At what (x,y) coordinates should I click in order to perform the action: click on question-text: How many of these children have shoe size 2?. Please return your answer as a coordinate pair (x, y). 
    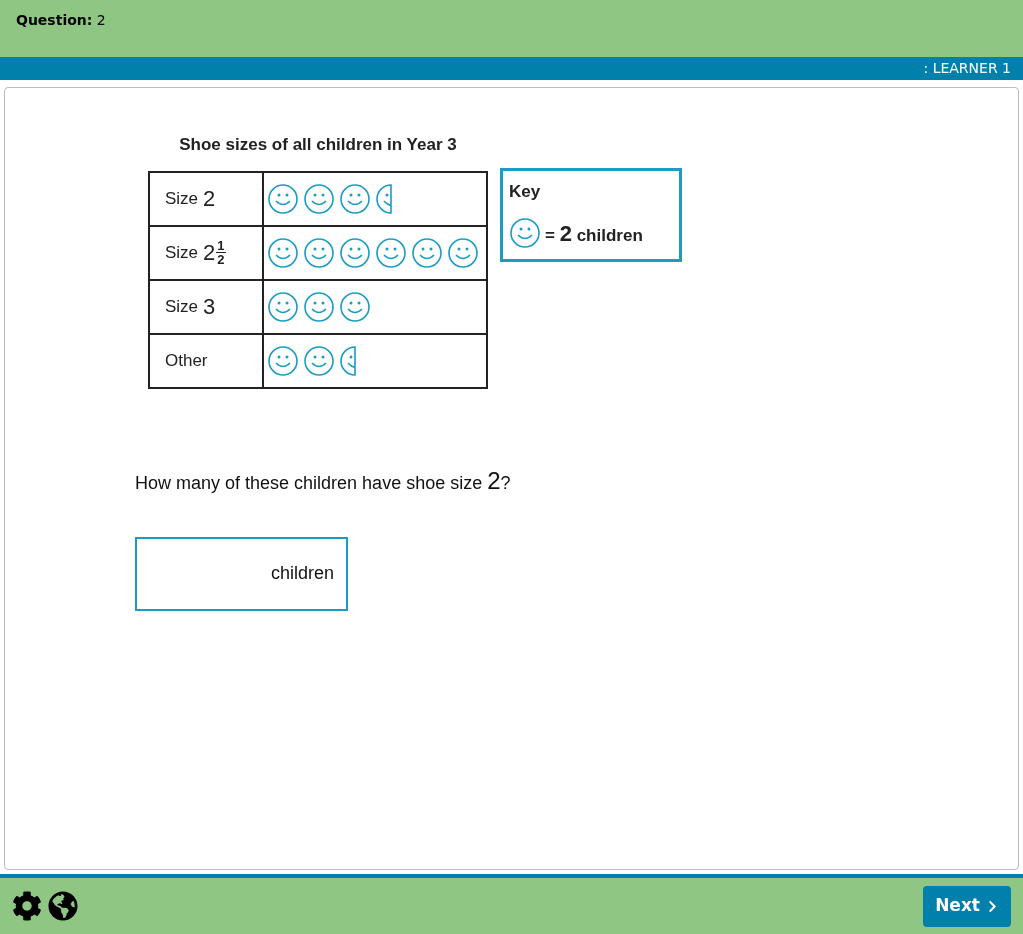
    Looking at the image, I should click on (323, 480).